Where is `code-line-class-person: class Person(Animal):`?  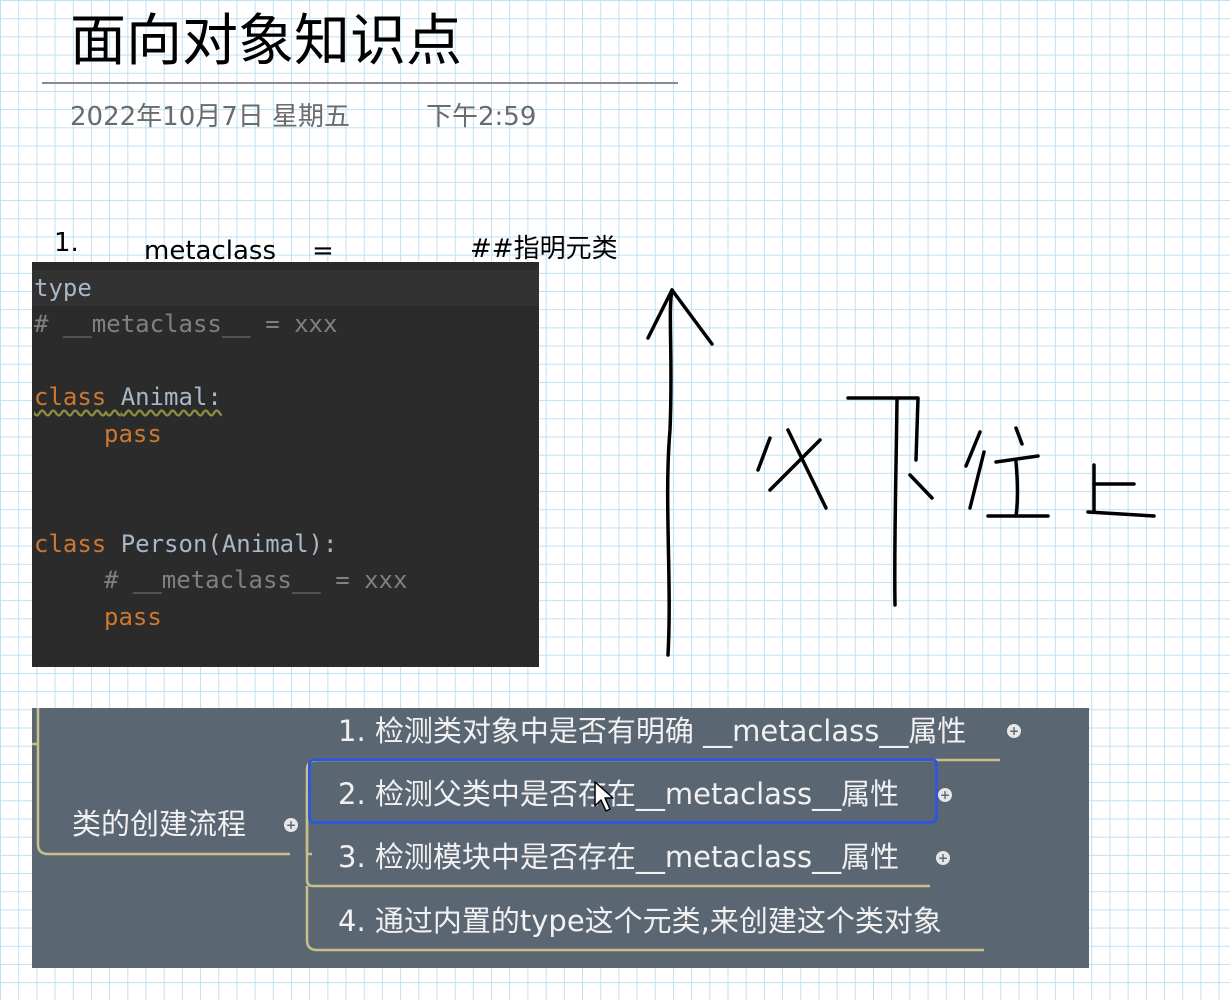 code-line-class-person: class Person(Animal): is located at coordinates (185, 544).